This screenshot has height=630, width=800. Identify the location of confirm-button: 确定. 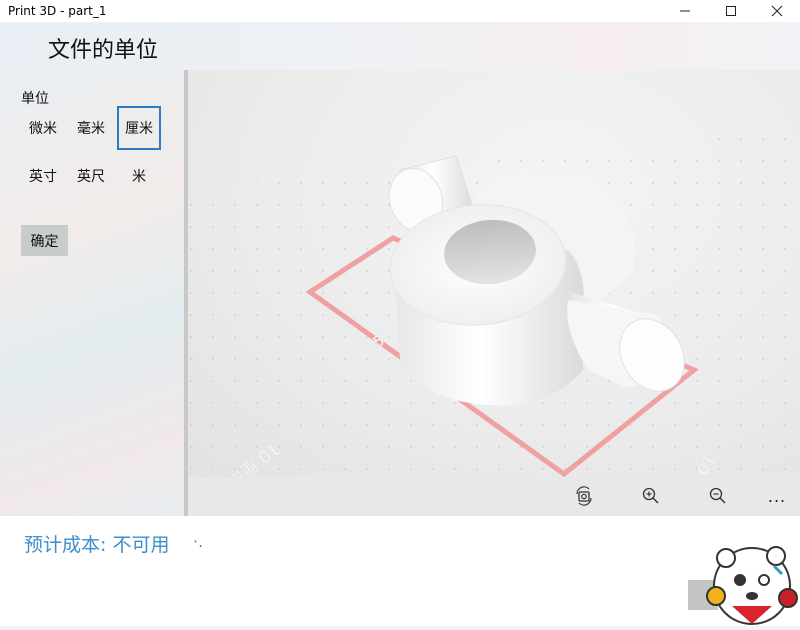
(44, 240).